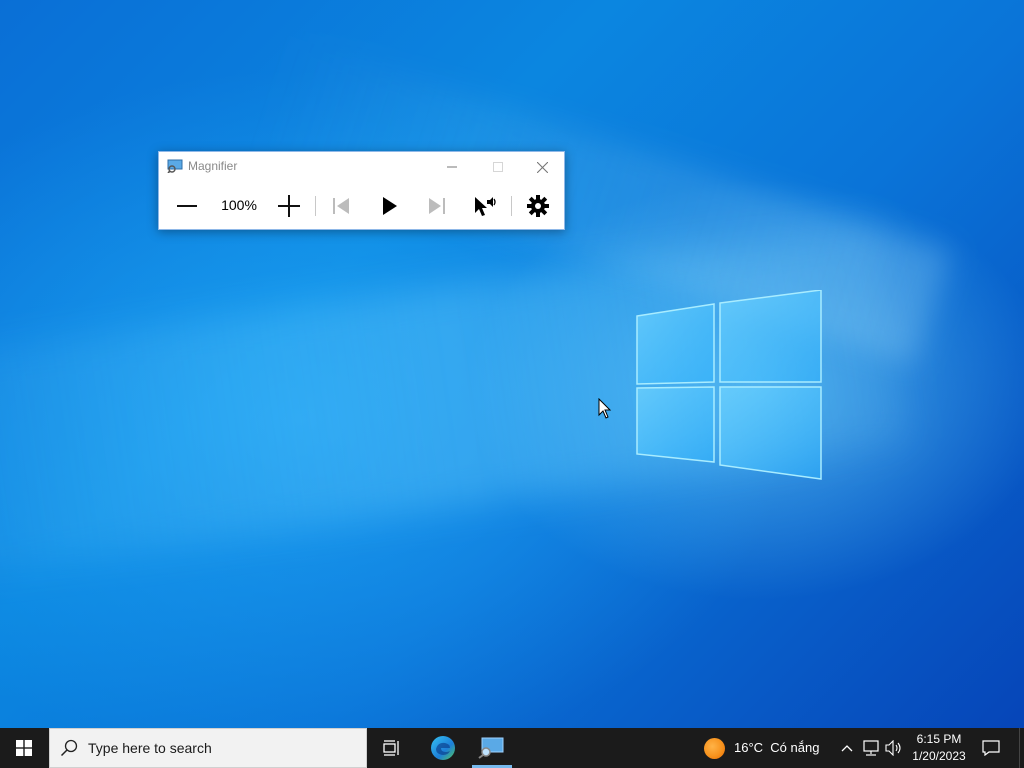 The width and height of the screenshot is (1024, 768). I want to click on maximize-icon, so click(498, 167).